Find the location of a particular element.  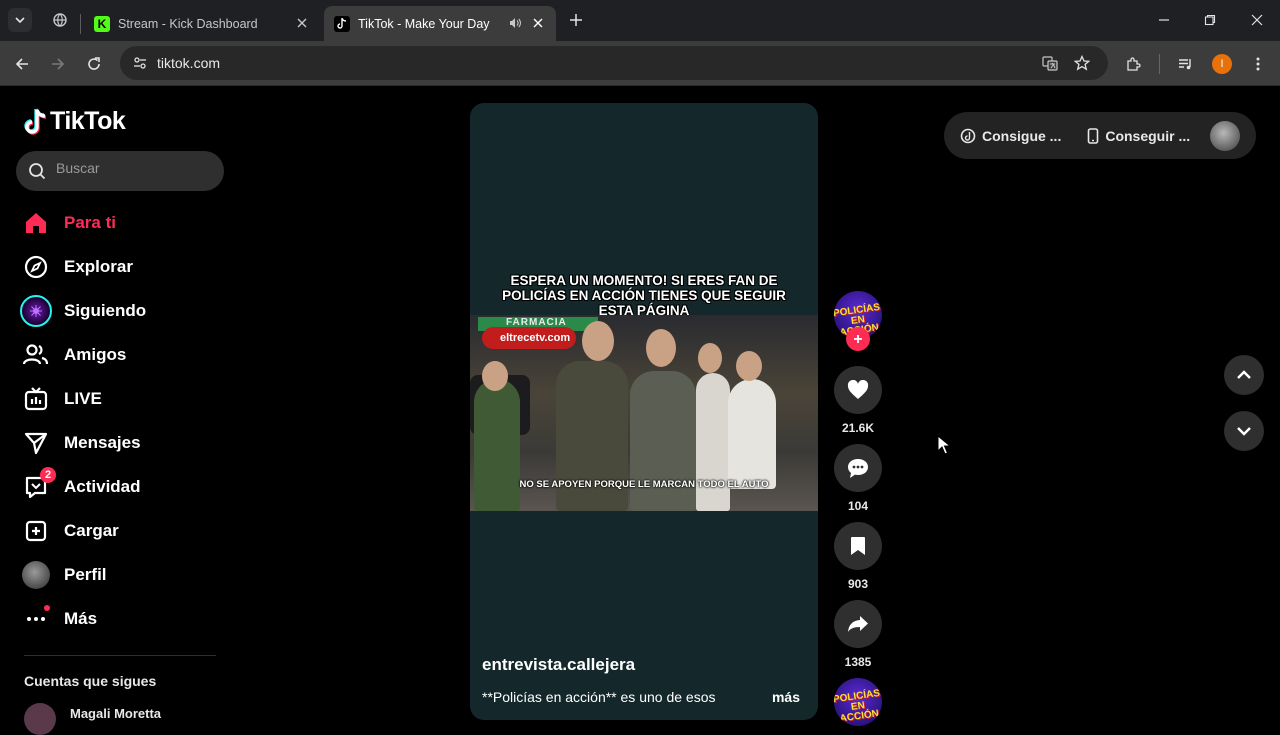

more-button: más is located at coordinates (786, 697).